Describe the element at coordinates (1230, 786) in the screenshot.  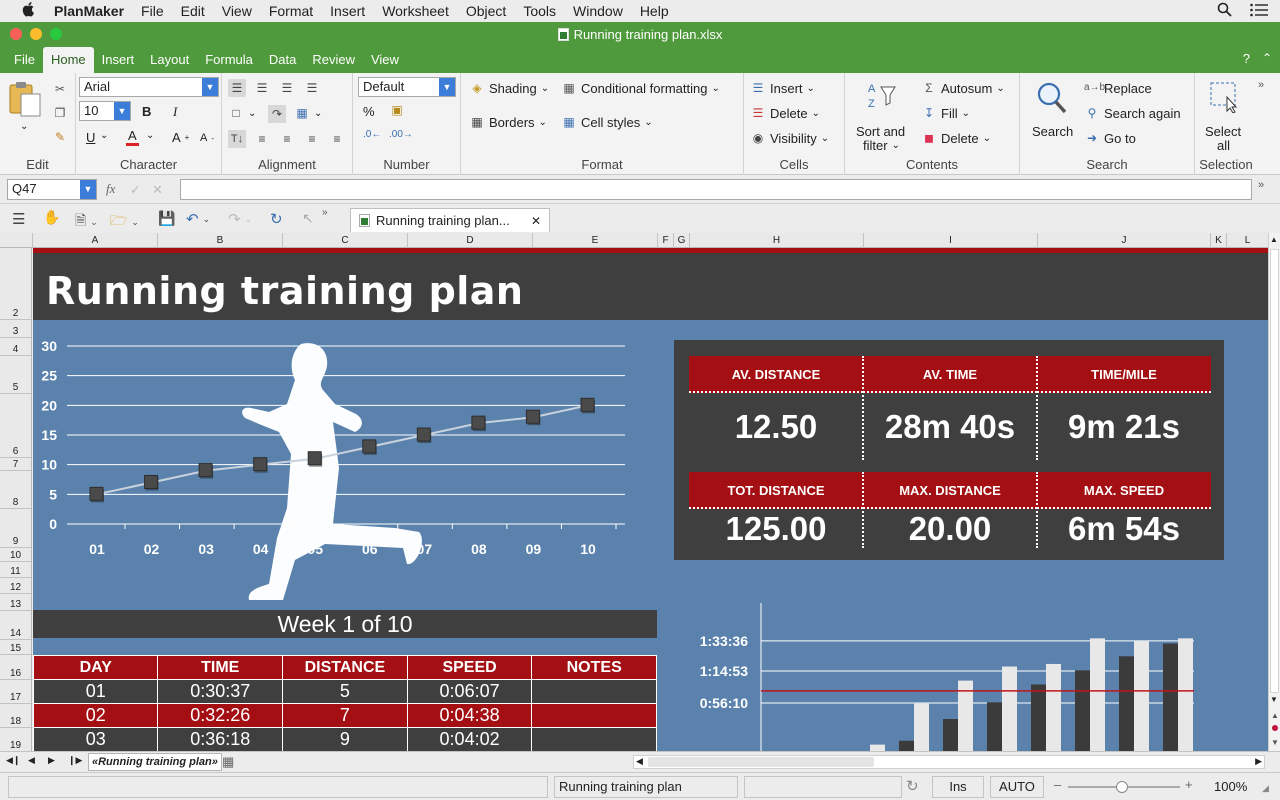
I see `zoom-level: 100%` at that location.